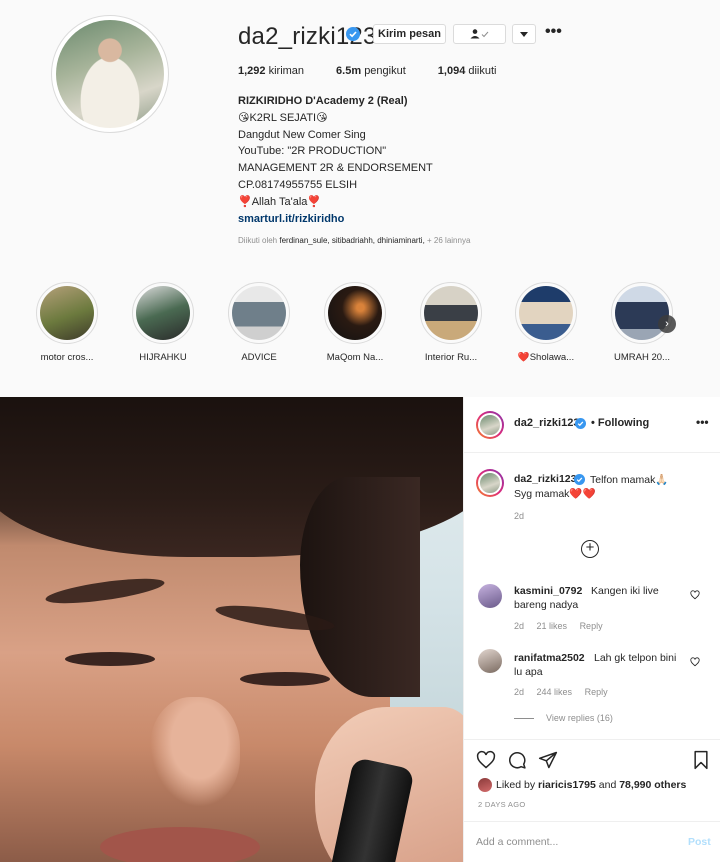 The height and width of the screenshot is (862, 720). What do you see at coordinates (528, 672) in the screenshot?
I see `comment-text: lu apa` at bounding box center [528, 672].